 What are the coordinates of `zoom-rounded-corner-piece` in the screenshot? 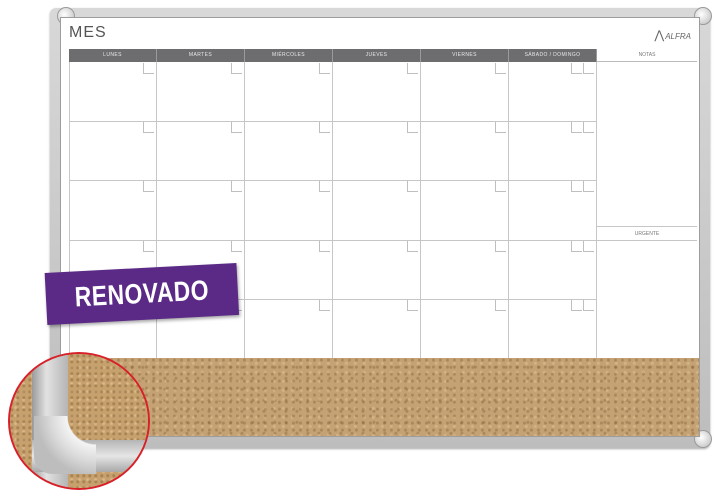 It's located at (65, 445).